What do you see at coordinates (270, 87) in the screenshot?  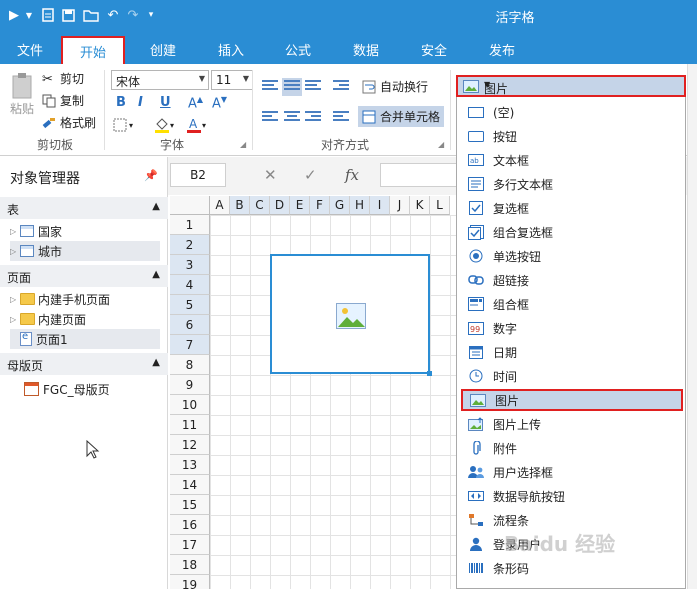 I see `align-top-icon` at bounding box center [270, 87].